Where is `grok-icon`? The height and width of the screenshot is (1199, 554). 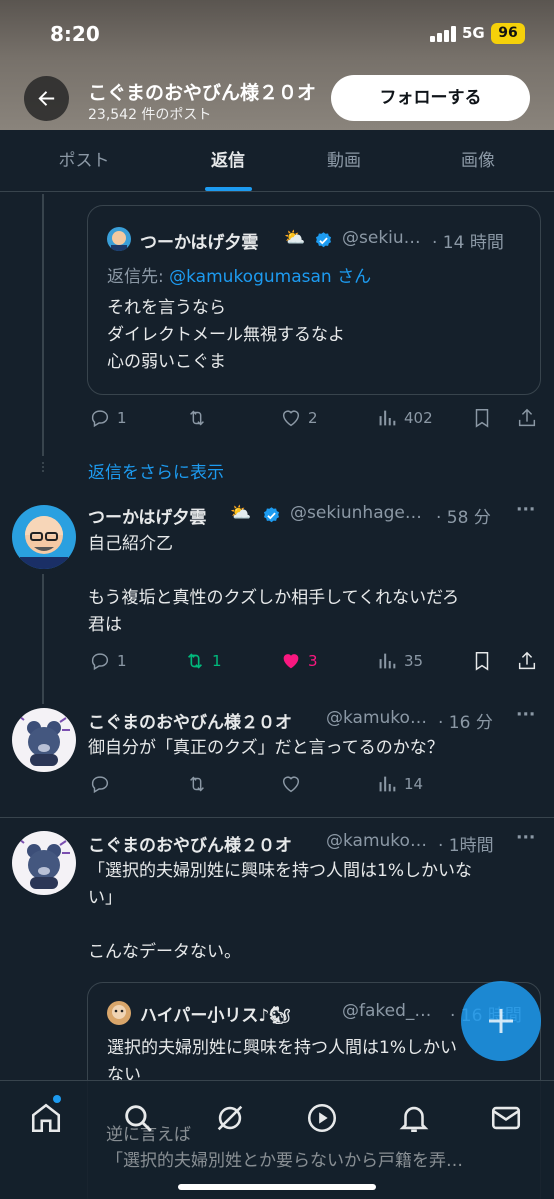 grok-icon is located at coordinates (230, 1118).